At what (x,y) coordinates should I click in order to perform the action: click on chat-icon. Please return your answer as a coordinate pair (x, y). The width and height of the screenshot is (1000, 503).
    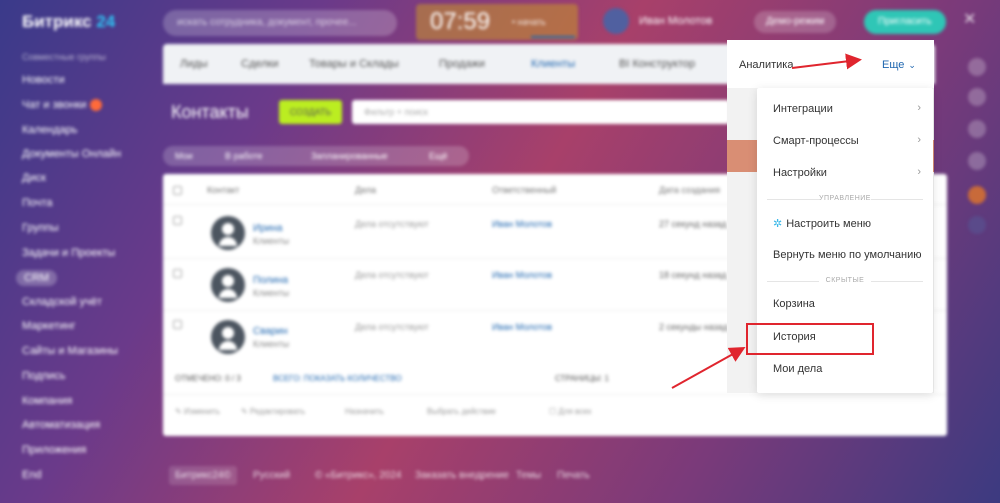
    Looking at the image, I should click on (977, 67).